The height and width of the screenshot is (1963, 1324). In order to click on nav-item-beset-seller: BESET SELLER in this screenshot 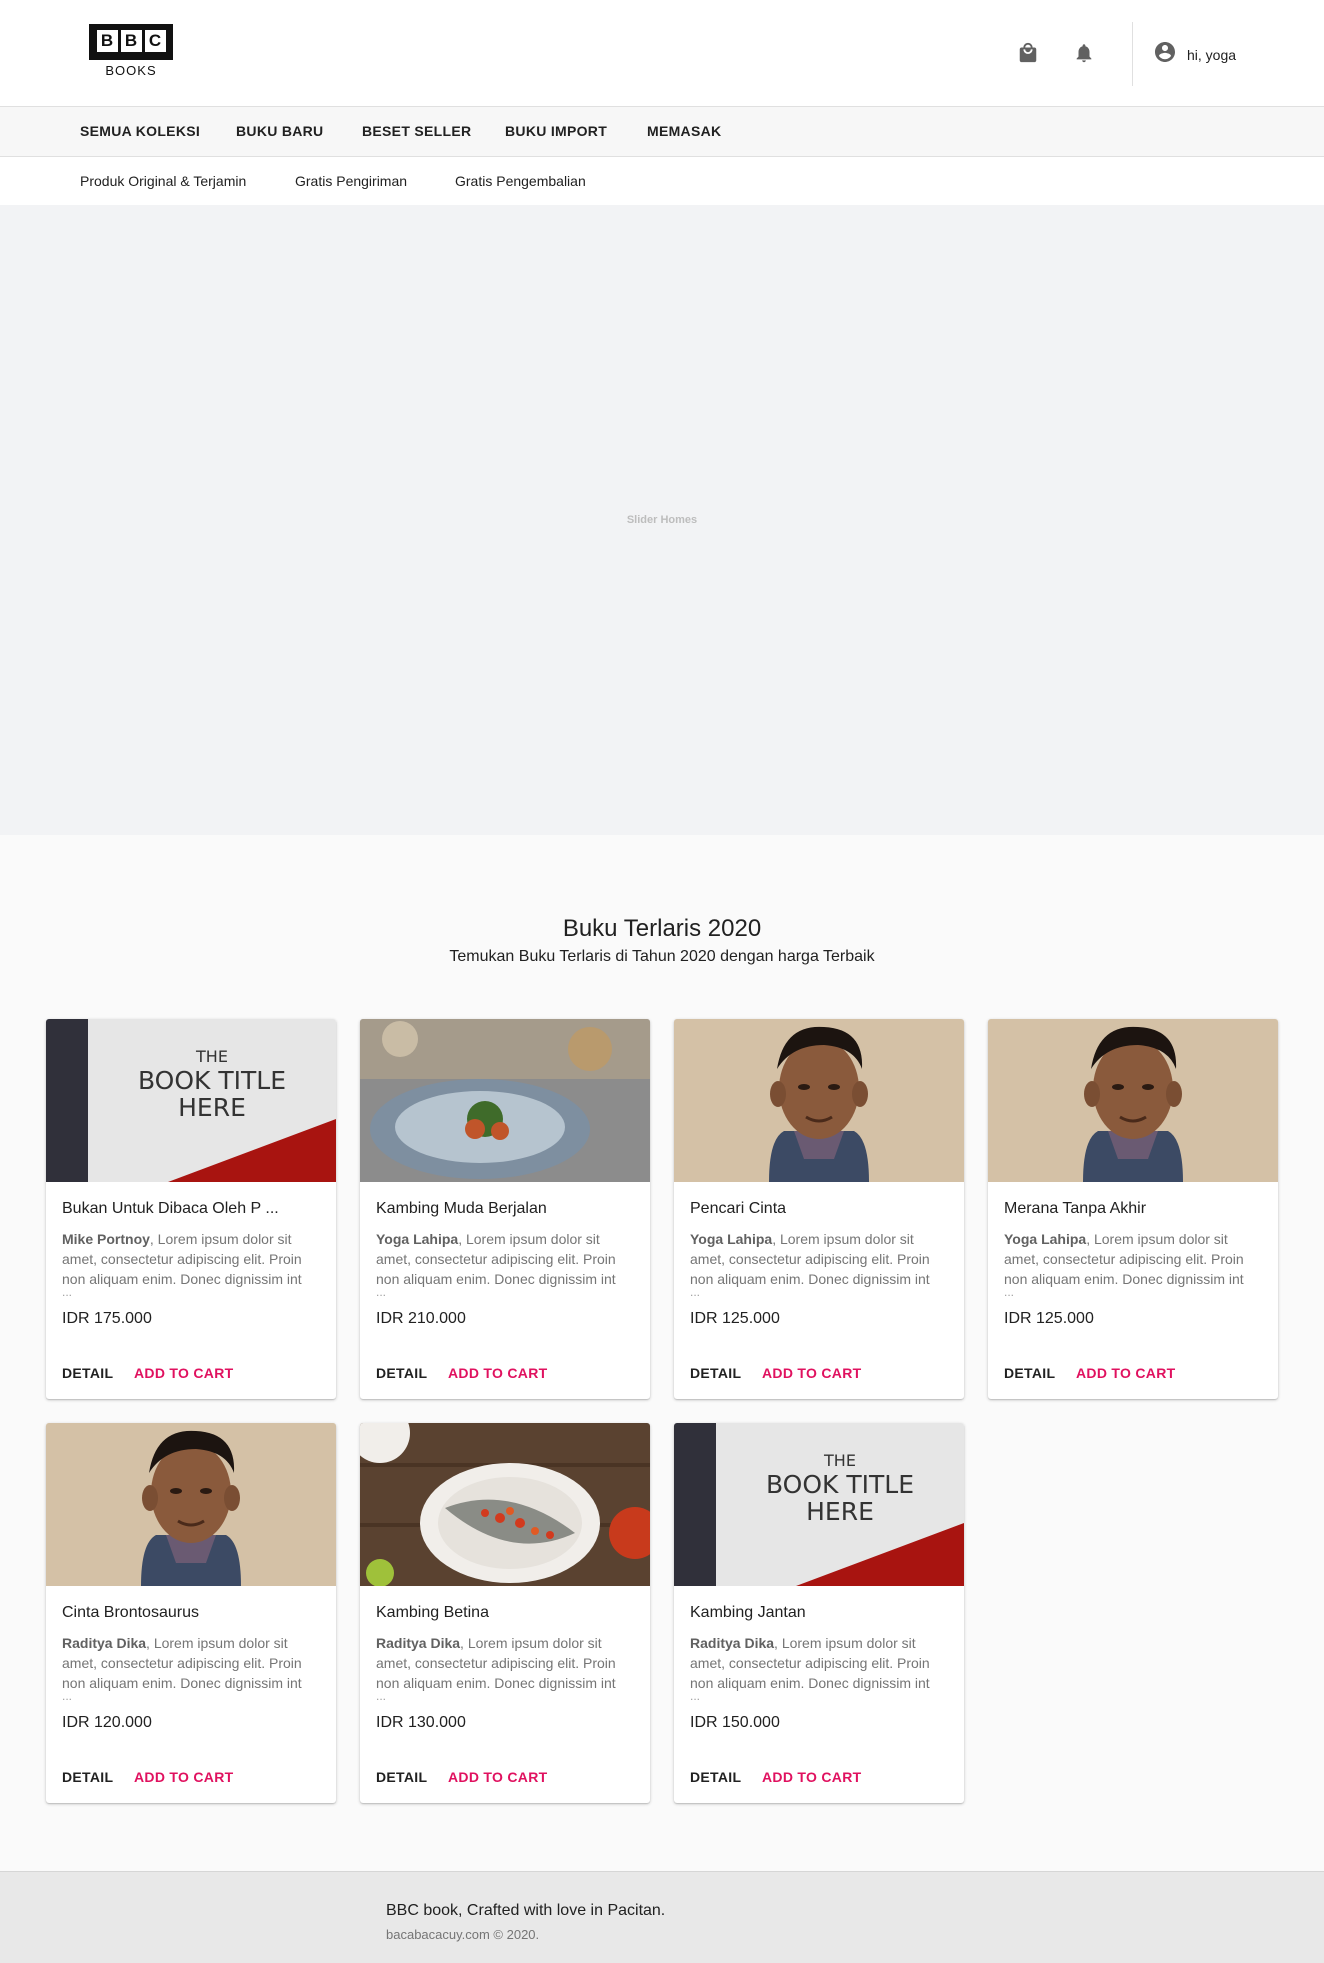, I will do `click(416, 131)`.